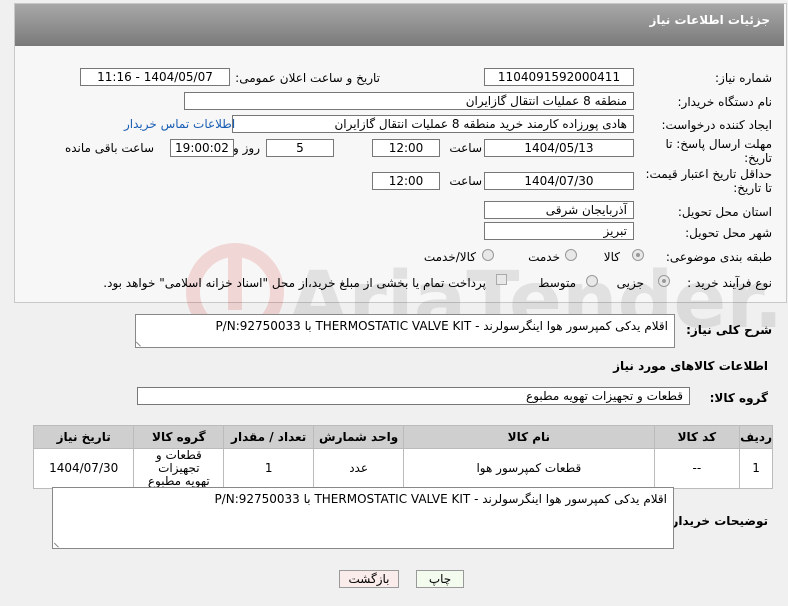 Image resolution: width=788 pixels, height=606 pixels. Describe the element at coordinates (571, 255) in the screenshot. I see `category-radio-service` at that location.